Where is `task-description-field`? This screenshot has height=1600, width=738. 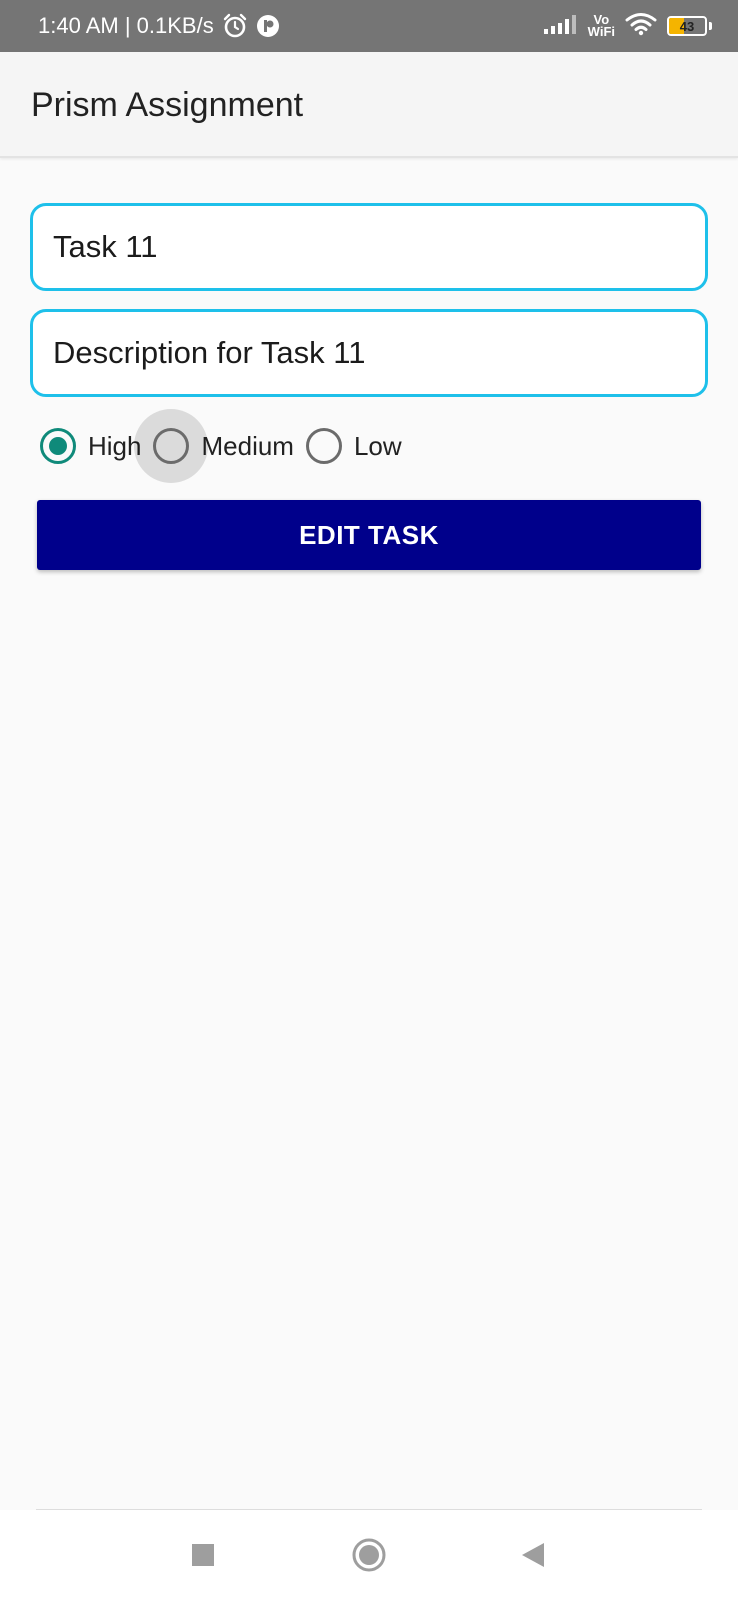 task-description-field is located at coordinates (369, 353).